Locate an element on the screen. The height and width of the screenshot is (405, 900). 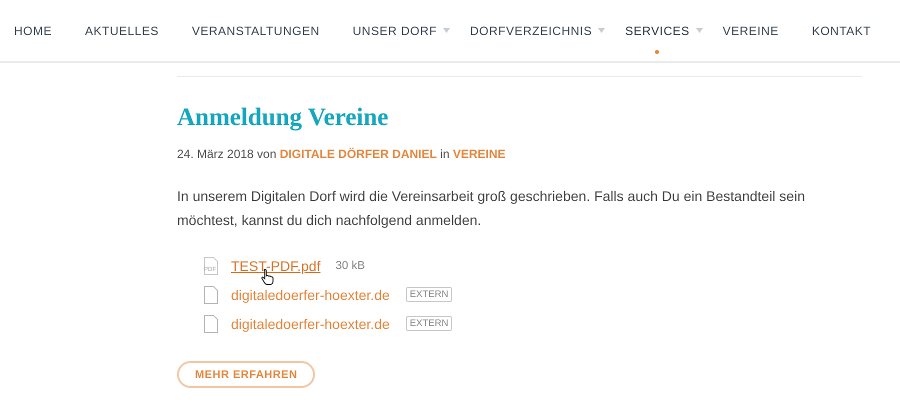
post-meta: 24. März 2018 von DIGITALE DÖRFER DANIEL in VEREINE is located at coordinates (342, 154).